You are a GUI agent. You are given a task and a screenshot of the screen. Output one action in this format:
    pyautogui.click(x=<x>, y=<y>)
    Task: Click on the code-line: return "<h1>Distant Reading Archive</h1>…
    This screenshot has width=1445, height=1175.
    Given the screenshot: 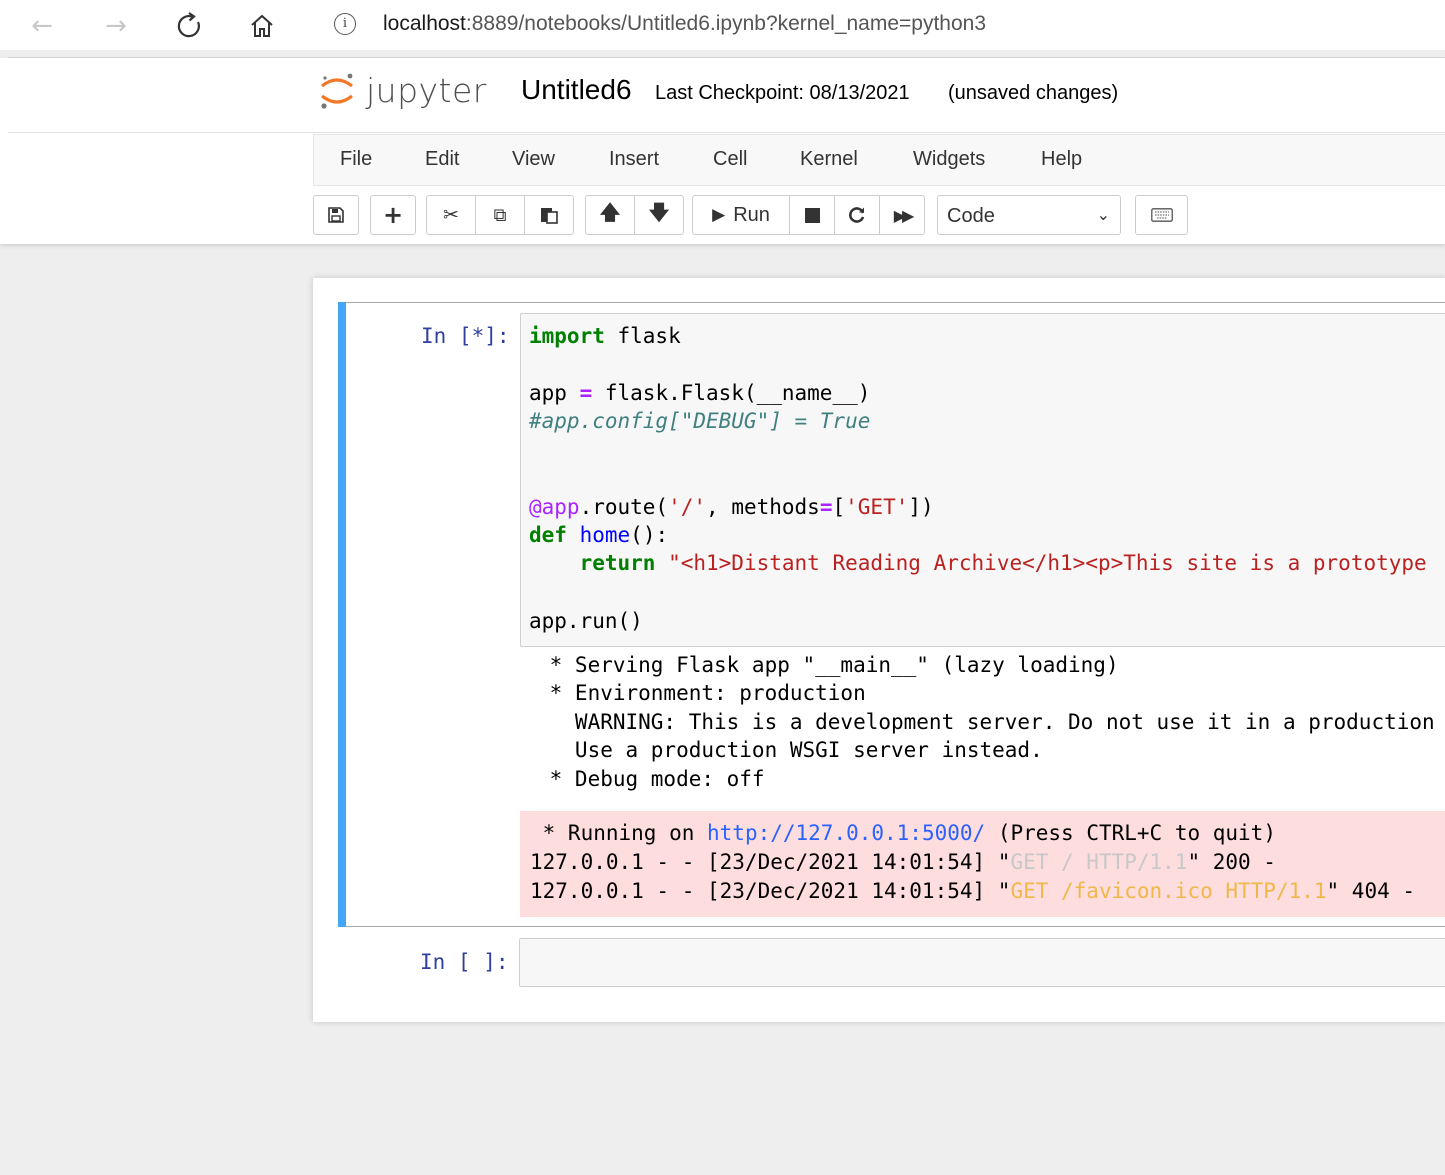 What is the action you would take?
    pyautogui.click(x=1003, y=563)
    